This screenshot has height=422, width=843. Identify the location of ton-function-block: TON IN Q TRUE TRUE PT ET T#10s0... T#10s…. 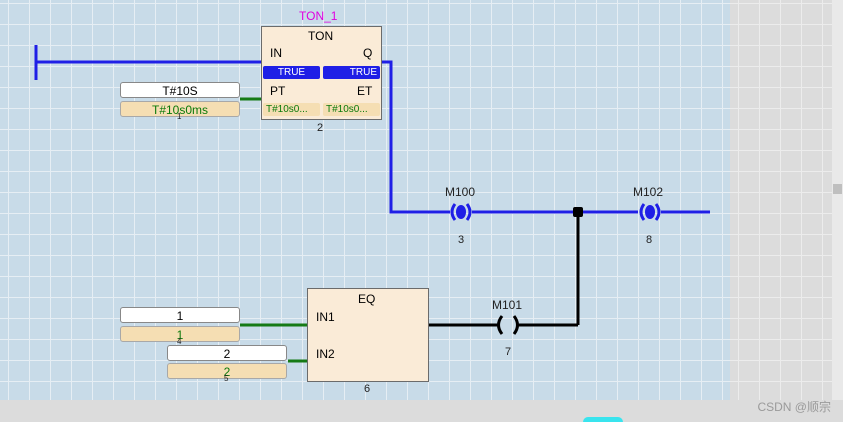
(321, 73).